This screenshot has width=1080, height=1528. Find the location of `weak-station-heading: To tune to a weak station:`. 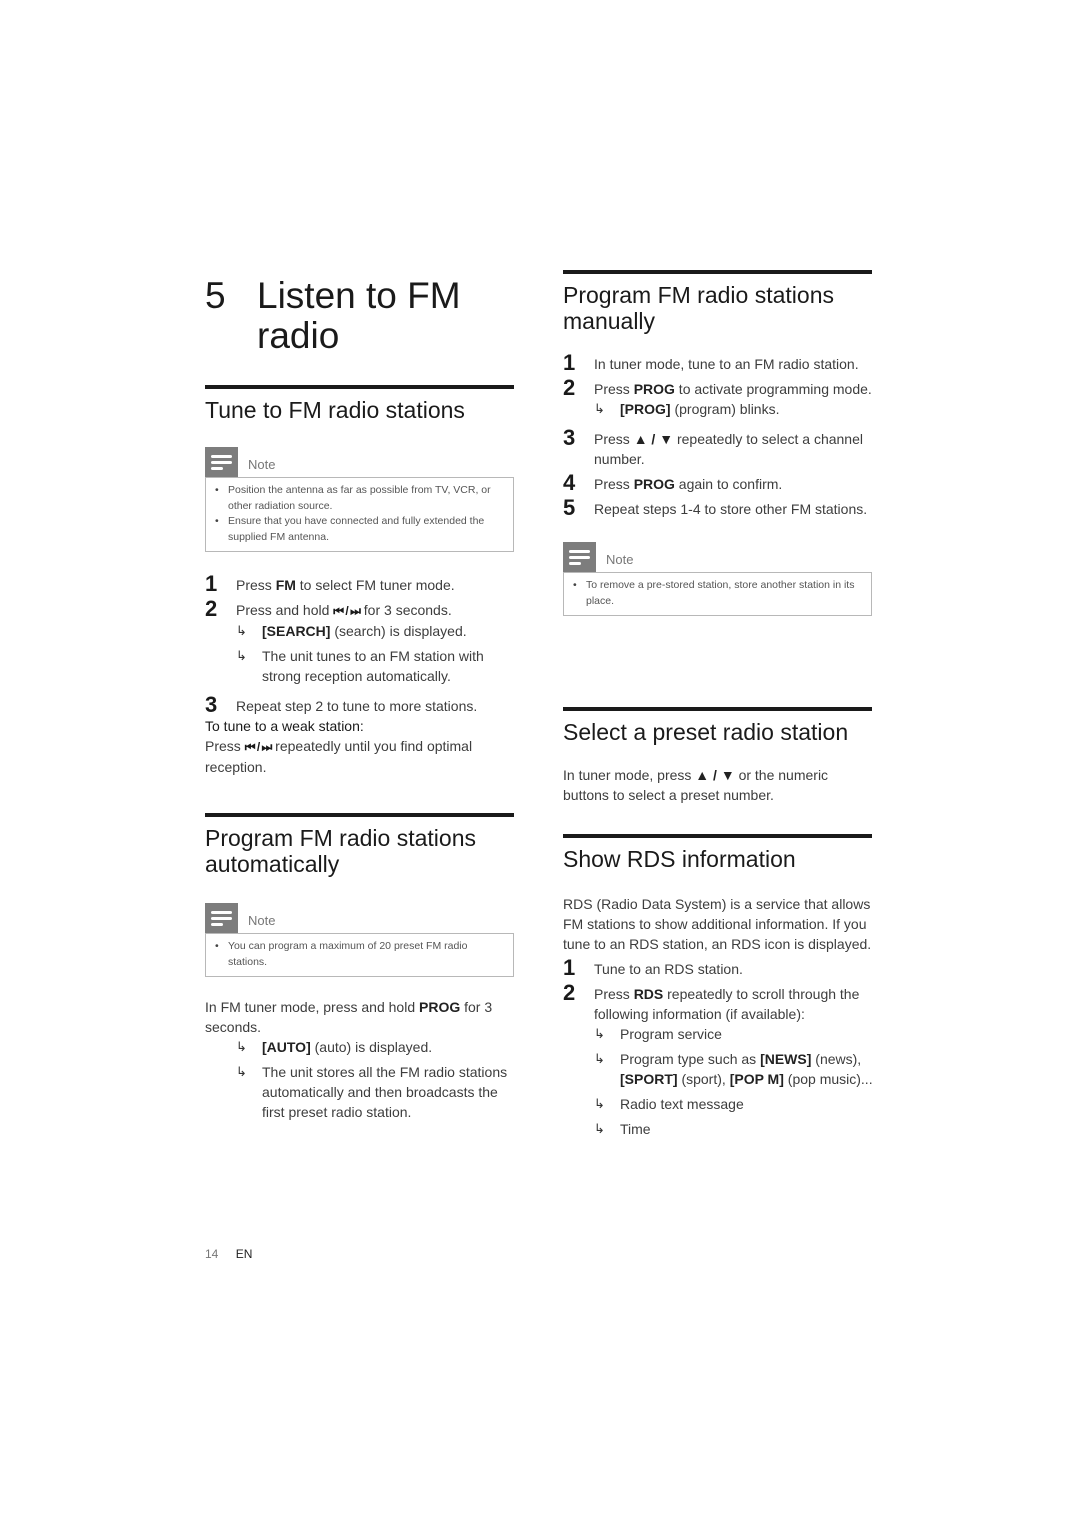

weak-station-heading: To tune to a weak station: is located at coordinates (284, 726).